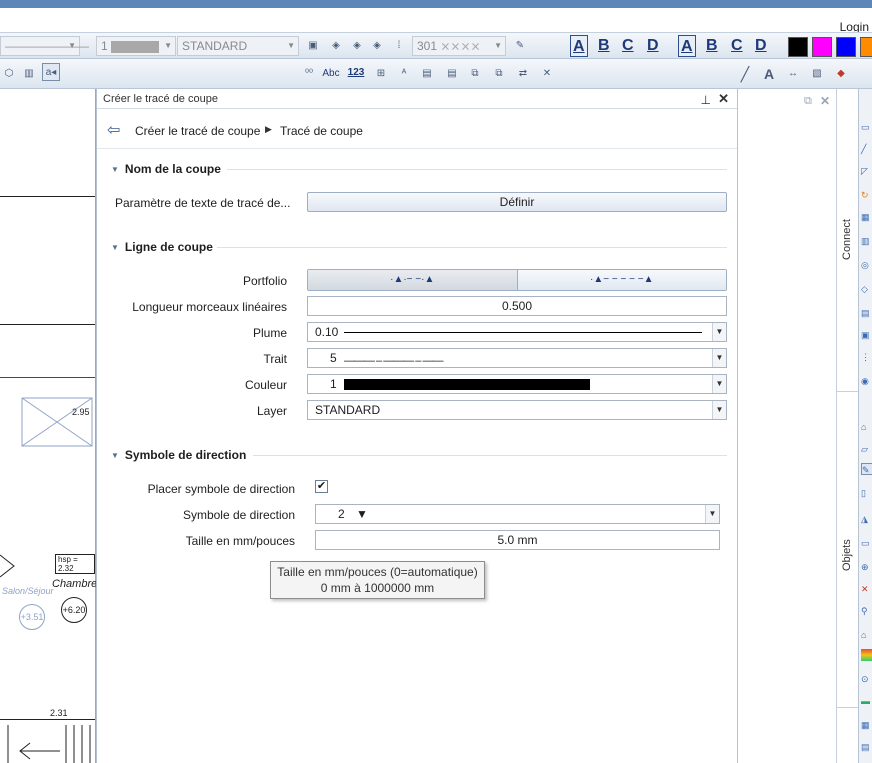  I want to click on tool-icon-17: ◮, so click(866, 519).